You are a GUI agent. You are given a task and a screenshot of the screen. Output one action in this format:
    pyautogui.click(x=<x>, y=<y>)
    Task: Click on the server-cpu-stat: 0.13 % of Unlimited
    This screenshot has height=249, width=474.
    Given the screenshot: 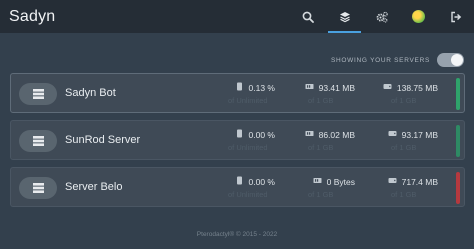 What is the action you would take?
    pyautogui.click(x=244, y=93)
    